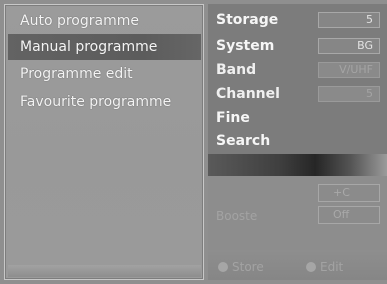  Describe the element at coordinates (248, 94) in the screenshot. I see `channel-label: Channel` at that location.